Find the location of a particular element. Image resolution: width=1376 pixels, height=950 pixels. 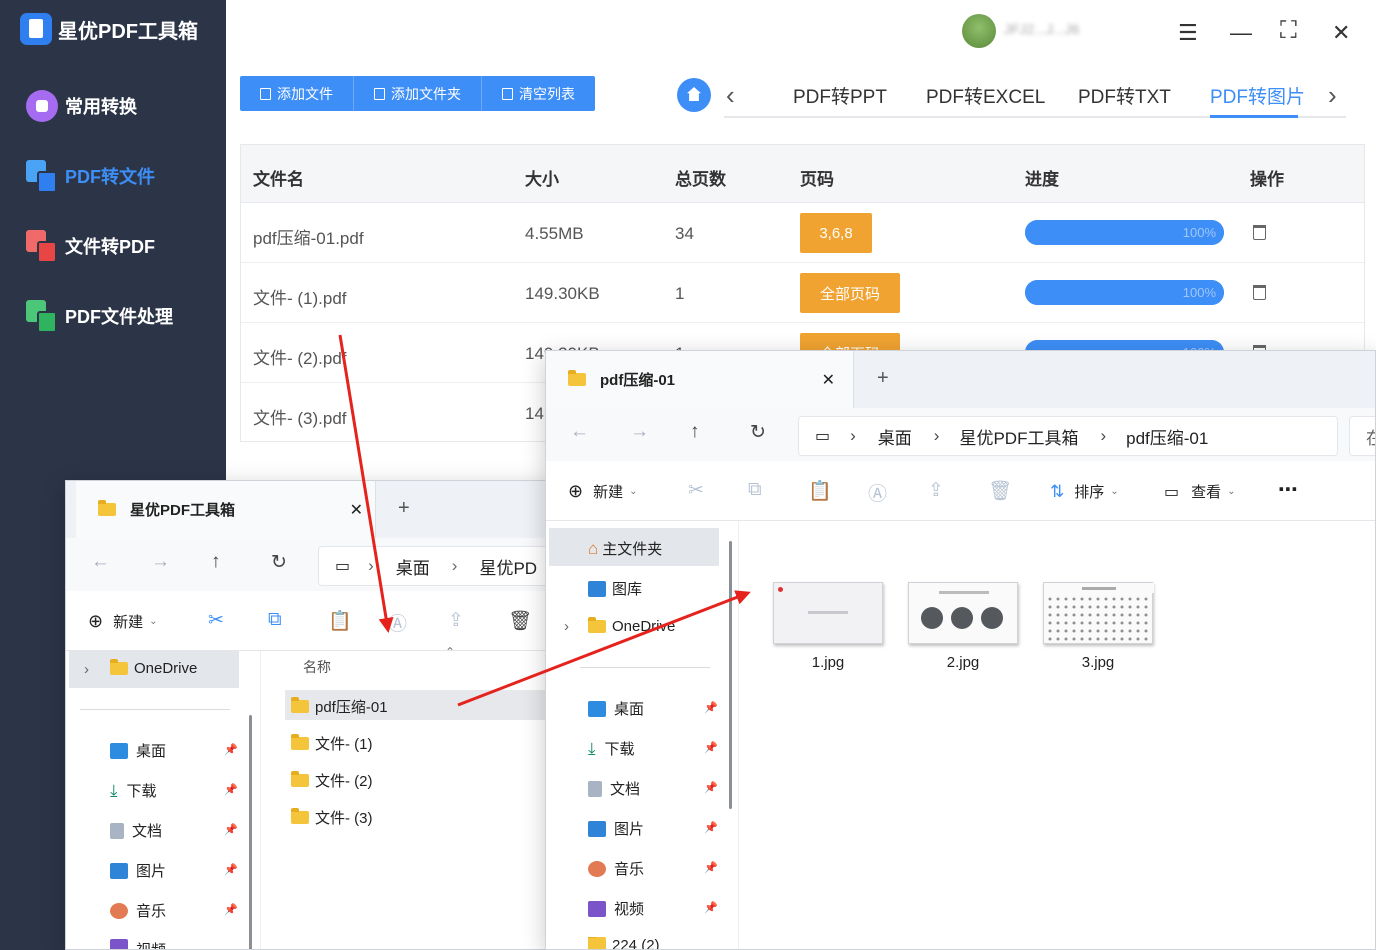

maximize-icon: ⛶ is located at coordinates (1288, 31).